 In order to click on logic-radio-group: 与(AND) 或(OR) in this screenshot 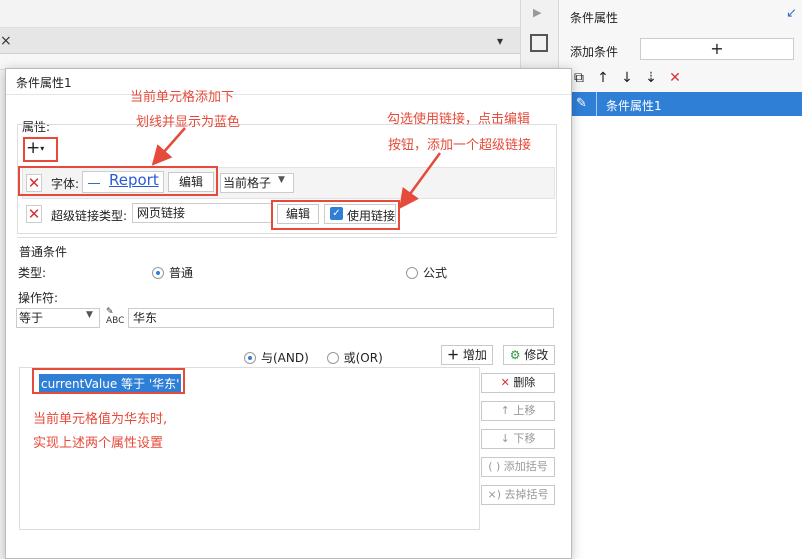, I will do `click(313, 357)`.